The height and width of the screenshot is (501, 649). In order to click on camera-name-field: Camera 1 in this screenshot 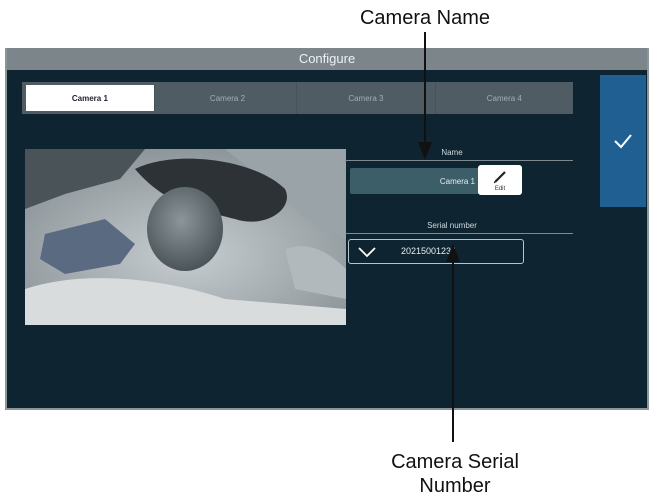, I will do `click(417, 181)`.